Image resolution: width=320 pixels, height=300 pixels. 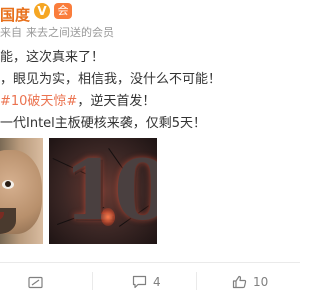 I want to click on post-source: 来去之间送的会员, so click(x=70, y=32).